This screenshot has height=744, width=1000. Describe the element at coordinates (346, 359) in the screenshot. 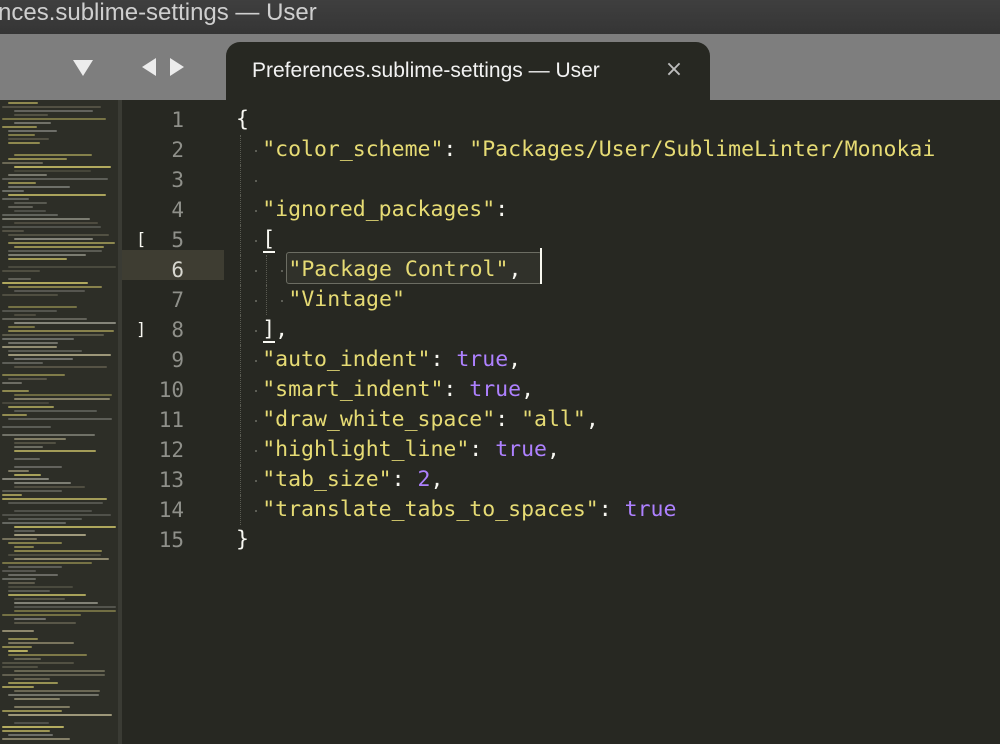

I see `code-token: "auto_indent"` at that location.